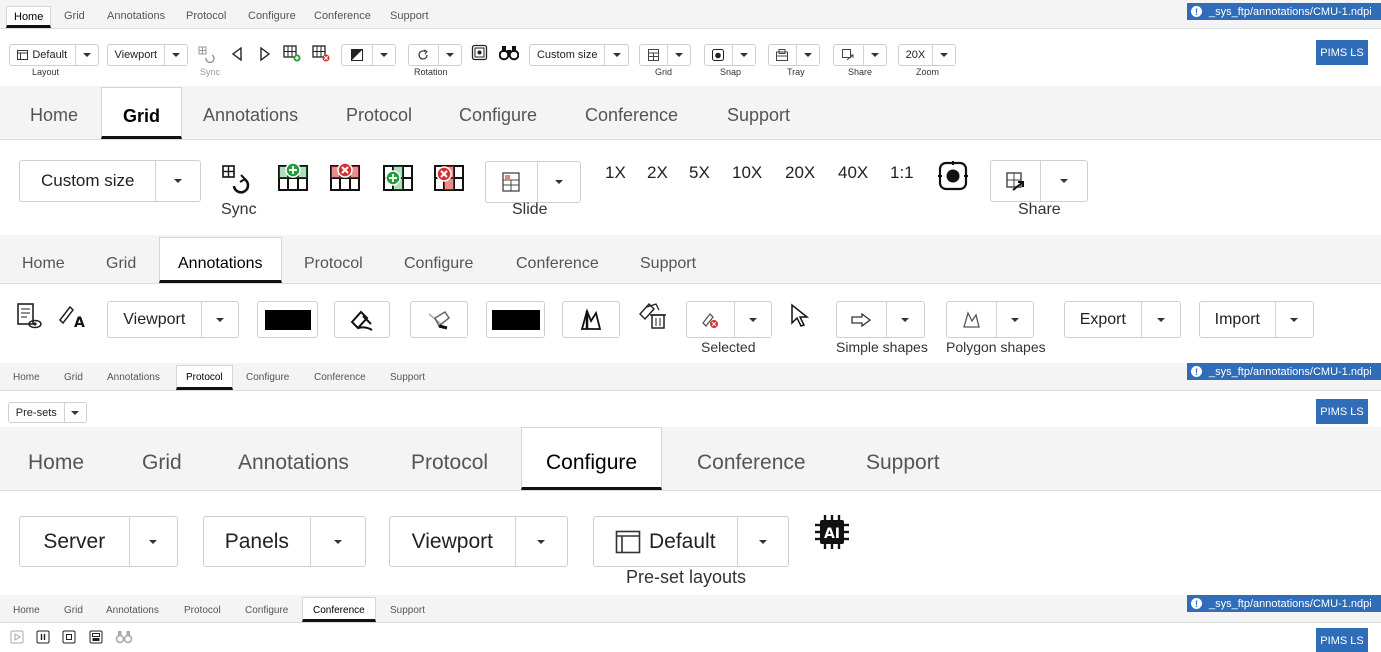  Describe the element at coordinates (287, 319) in the screenshot. I see `fill-color-button` at that location.